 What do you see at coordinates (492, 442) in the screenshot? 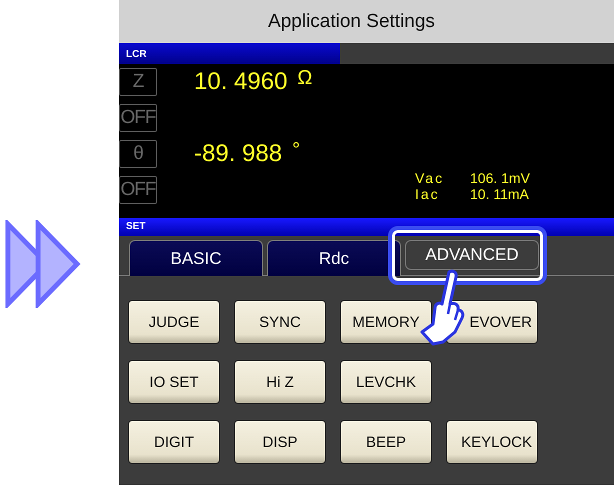
I see `menu-button: KEYLOCK` at bounding box center [492, 442].